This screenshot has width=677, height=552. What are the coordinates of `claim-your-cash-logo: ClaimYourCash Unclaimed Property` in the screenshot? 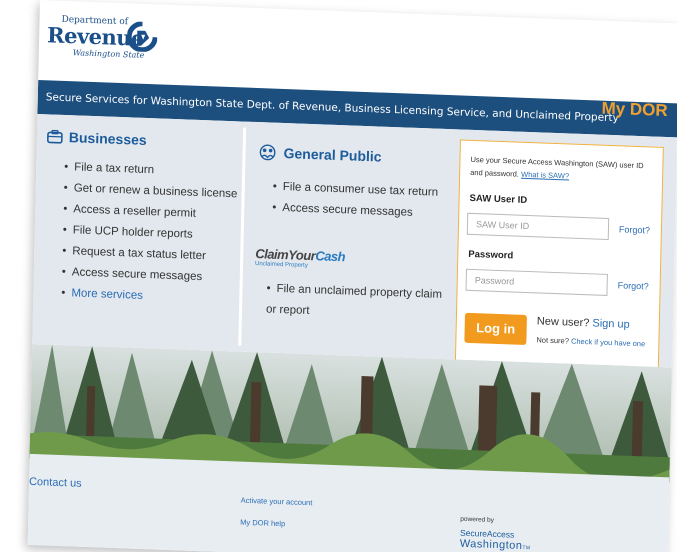 It's located at (300, 258).